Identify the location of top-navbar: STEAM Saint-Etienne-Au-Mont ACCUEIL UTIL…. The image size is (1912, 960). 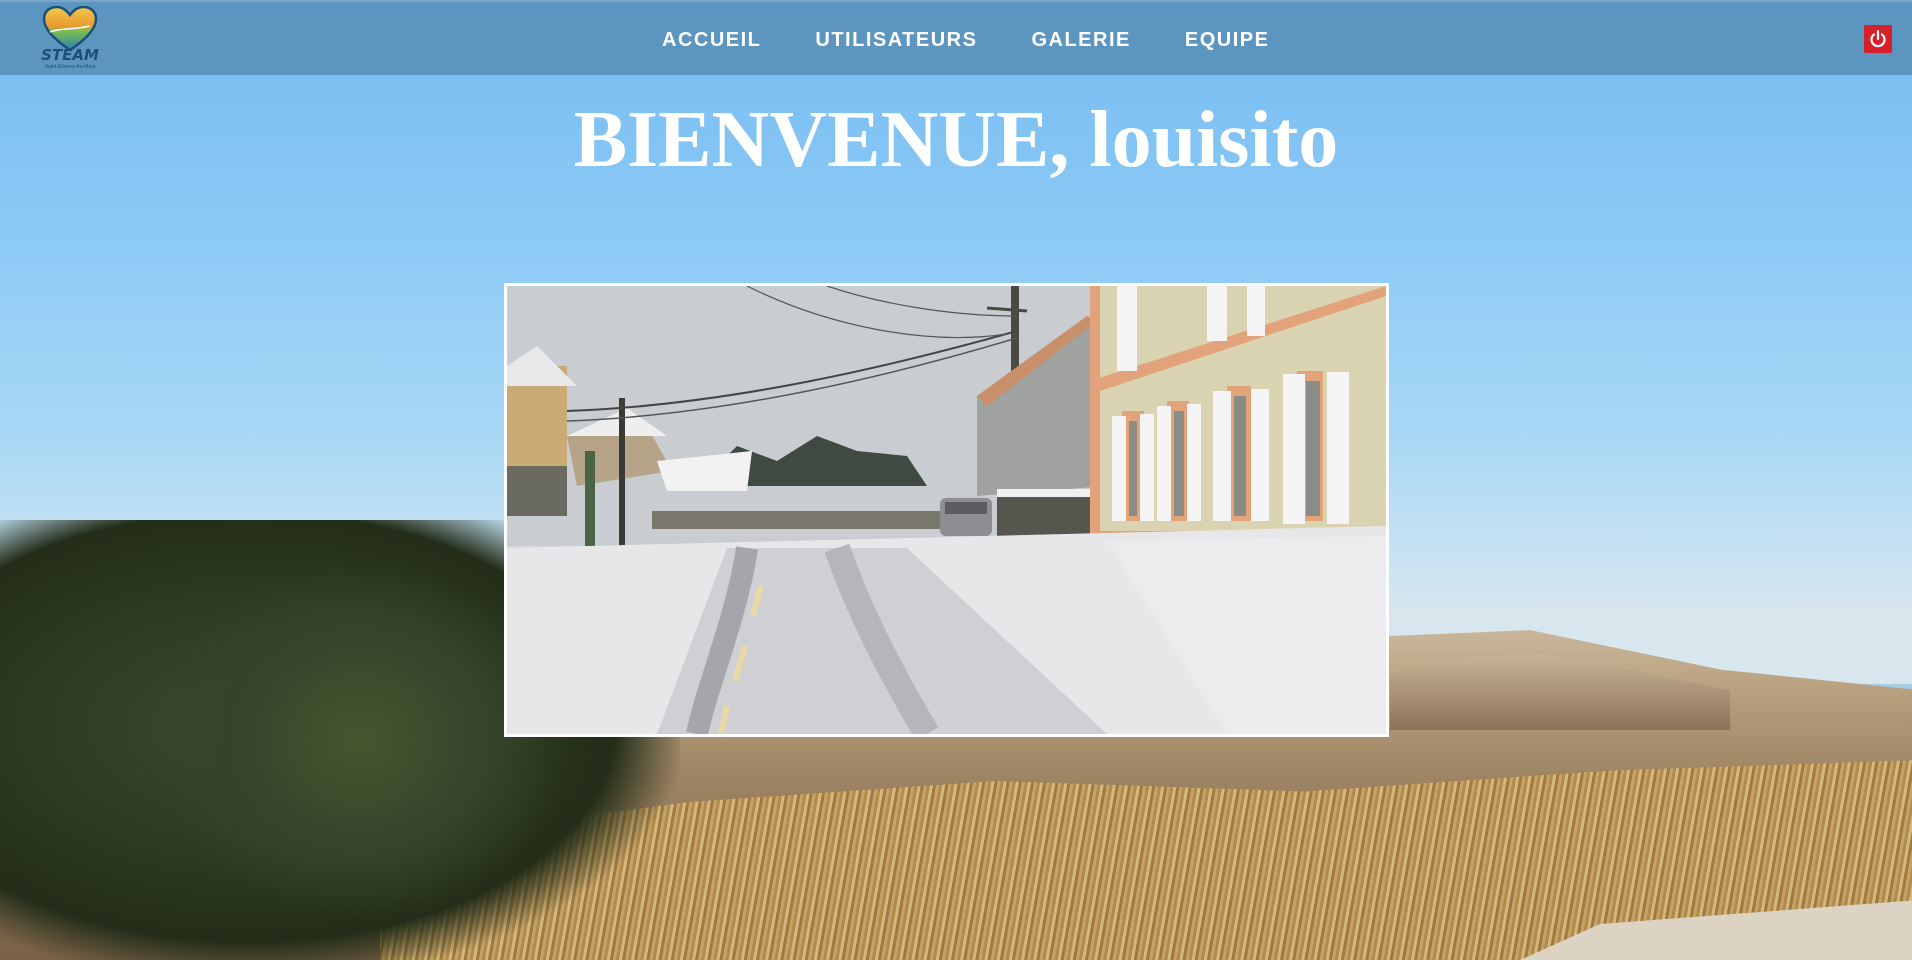
(956, 37).